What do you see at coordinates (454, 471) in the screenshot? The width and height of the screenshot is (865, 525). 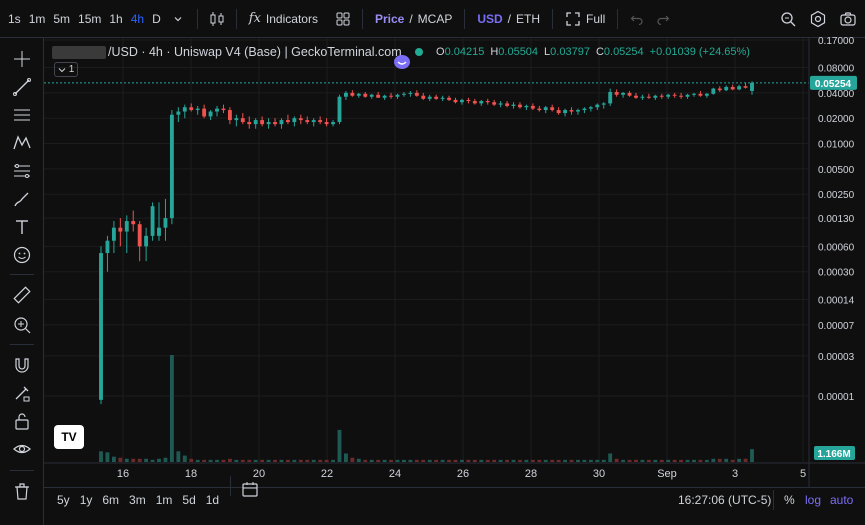 I see `time-axis: 16 18 20 22 24 26 28 30 Sep 3 5` at bounding box center [454, 471].